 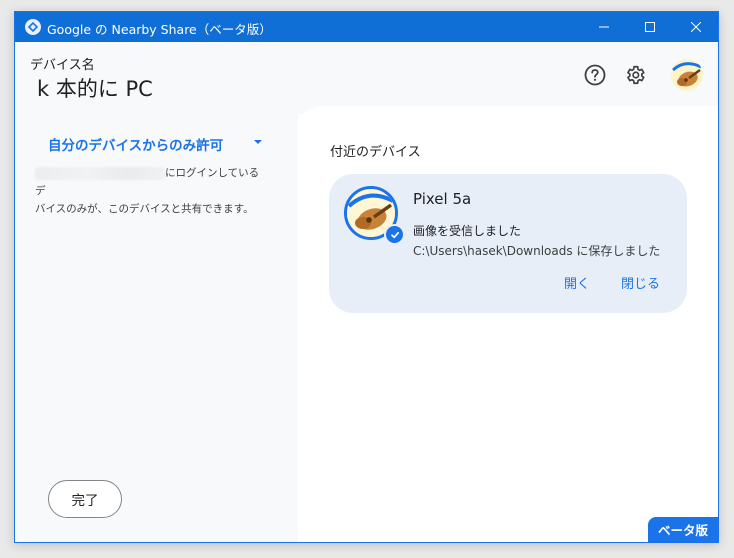 What do you see at coordinates (537, 251) in the screenshot?
I see `device-card-path: C:\Users\hasek\Downloads に保存しました` at bounding box center [537, 251].